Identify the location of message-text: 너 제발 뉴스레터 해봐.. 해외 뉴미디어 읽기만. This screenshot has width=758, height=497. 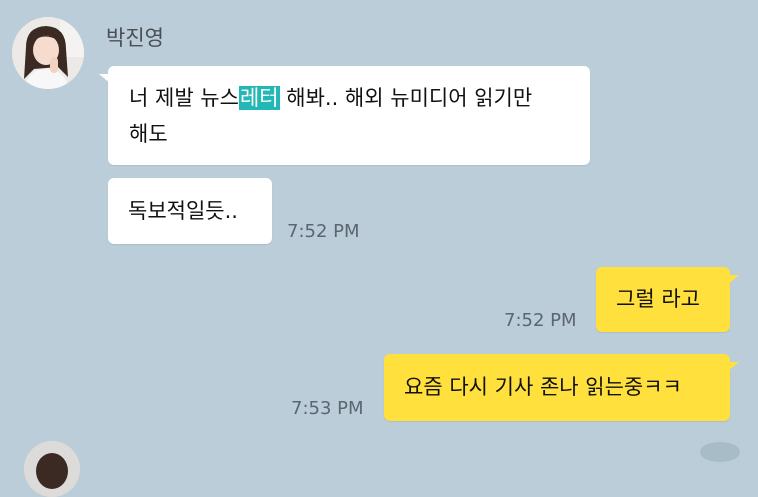
(349, 98).